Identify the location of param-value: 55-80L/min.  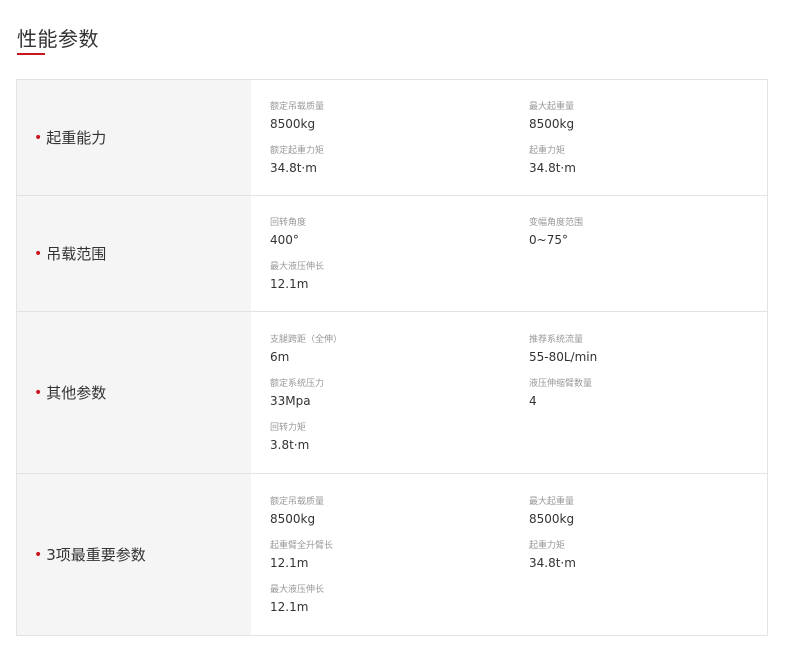
(563, 357).